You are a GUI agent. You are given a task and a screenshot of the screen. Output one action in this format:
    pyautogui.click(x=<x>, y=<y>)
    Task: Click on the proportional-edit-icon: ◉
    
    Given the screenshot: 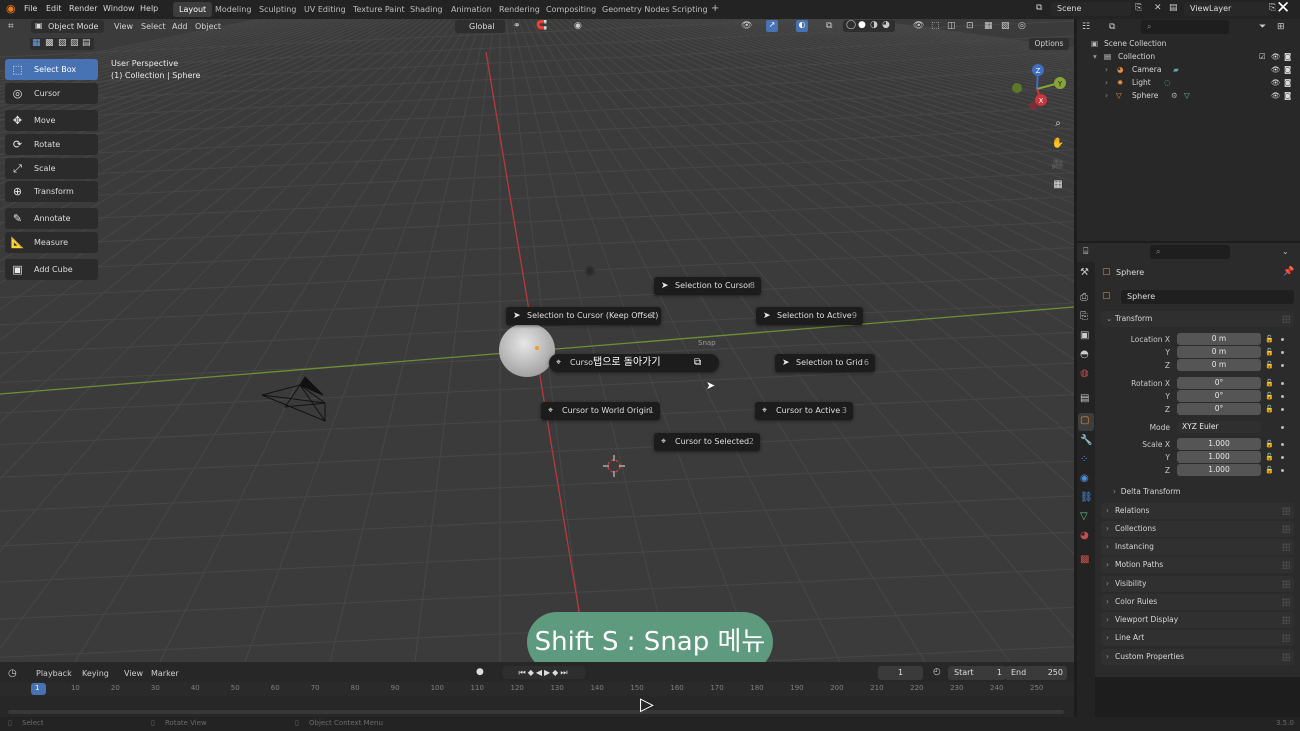 What is the action you would take?
    pyautogui.click(x=578, y=26)
    